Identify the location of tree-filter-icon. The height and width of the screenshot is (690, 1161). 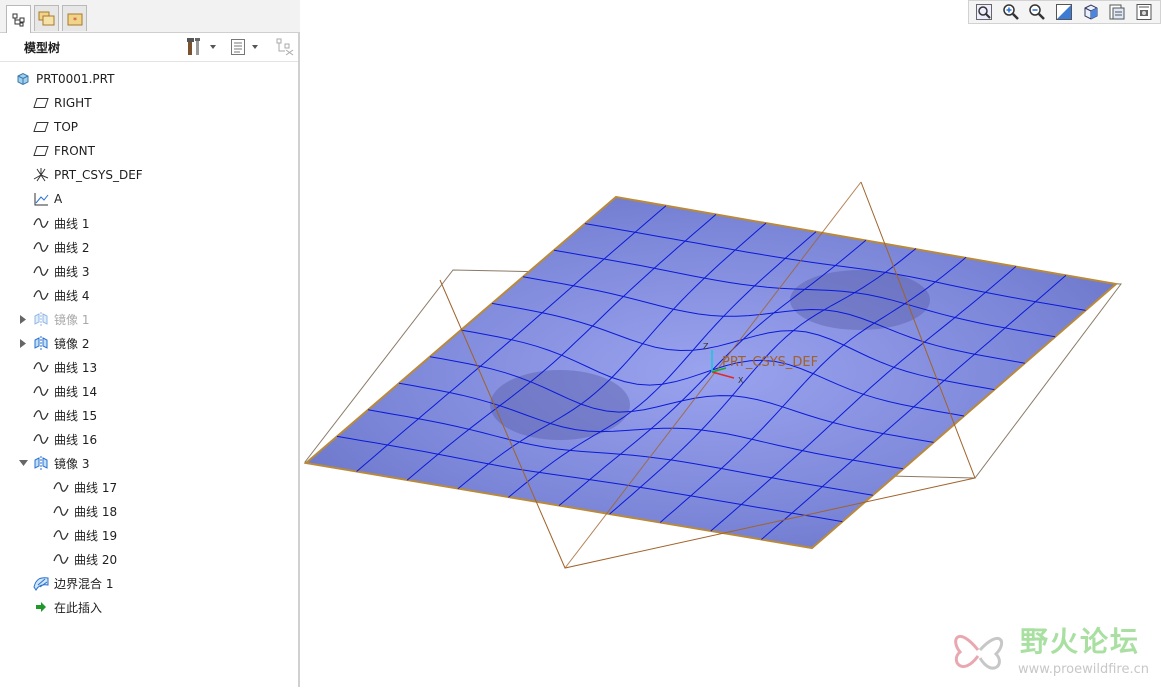
(285, 47).